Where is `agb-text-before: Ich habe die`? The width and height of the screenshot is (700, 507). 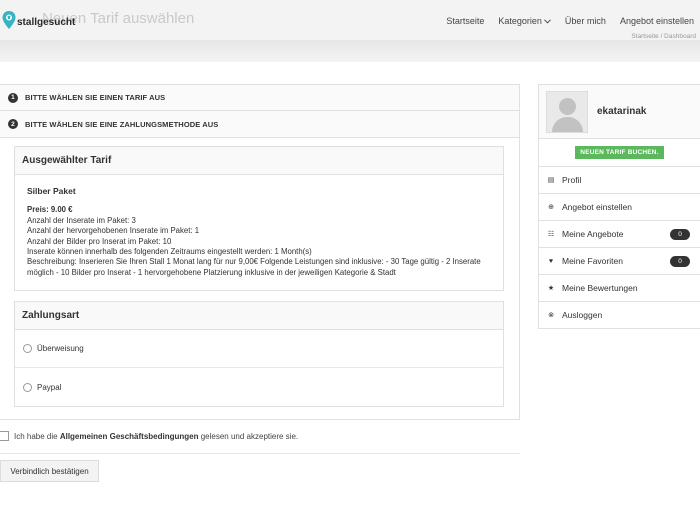 agb-text-before: Ich habe die is located at coordinates (37, 436).